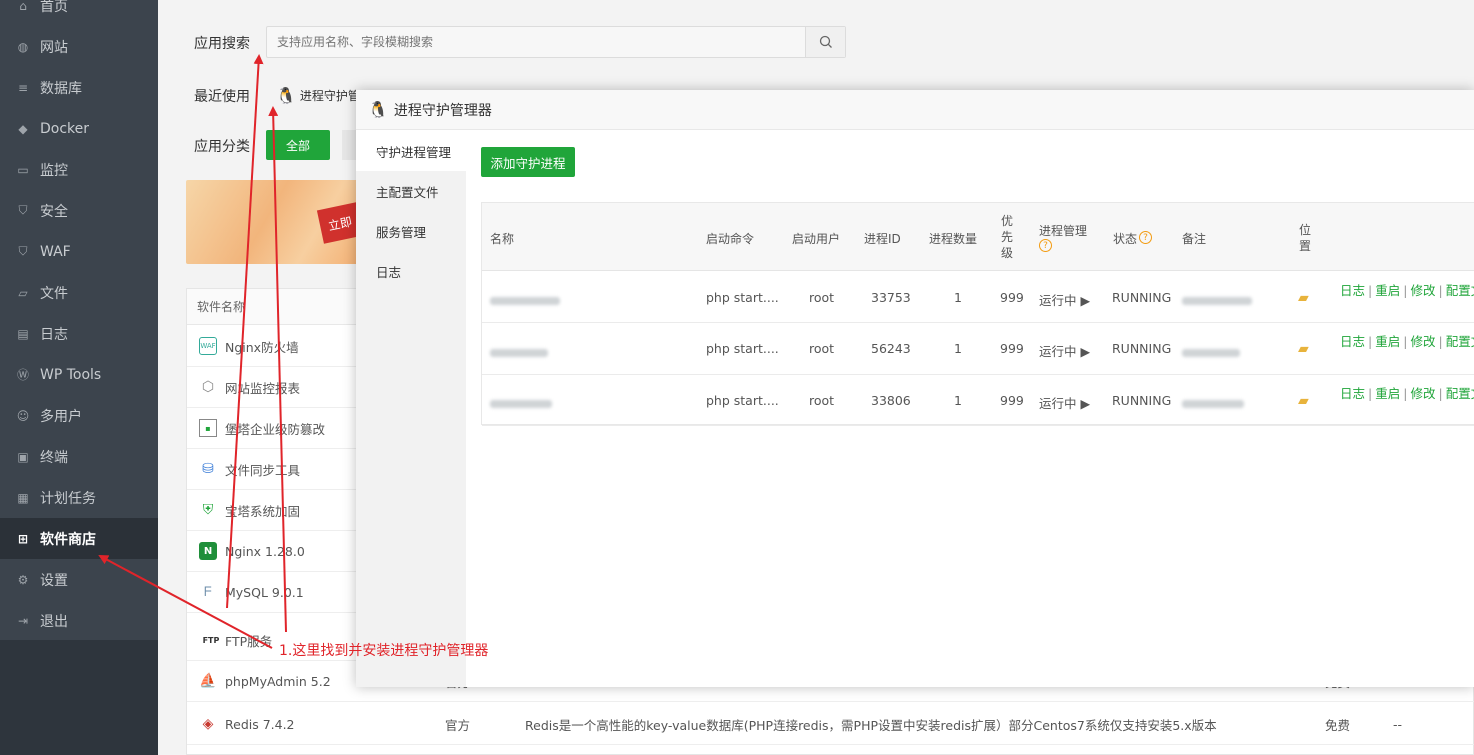 The image size is (1474, 755). Describe the element at coordinates (79, 13) in the screenshot. I see `sidebar-item-home: ⌂ 首页` at that location.